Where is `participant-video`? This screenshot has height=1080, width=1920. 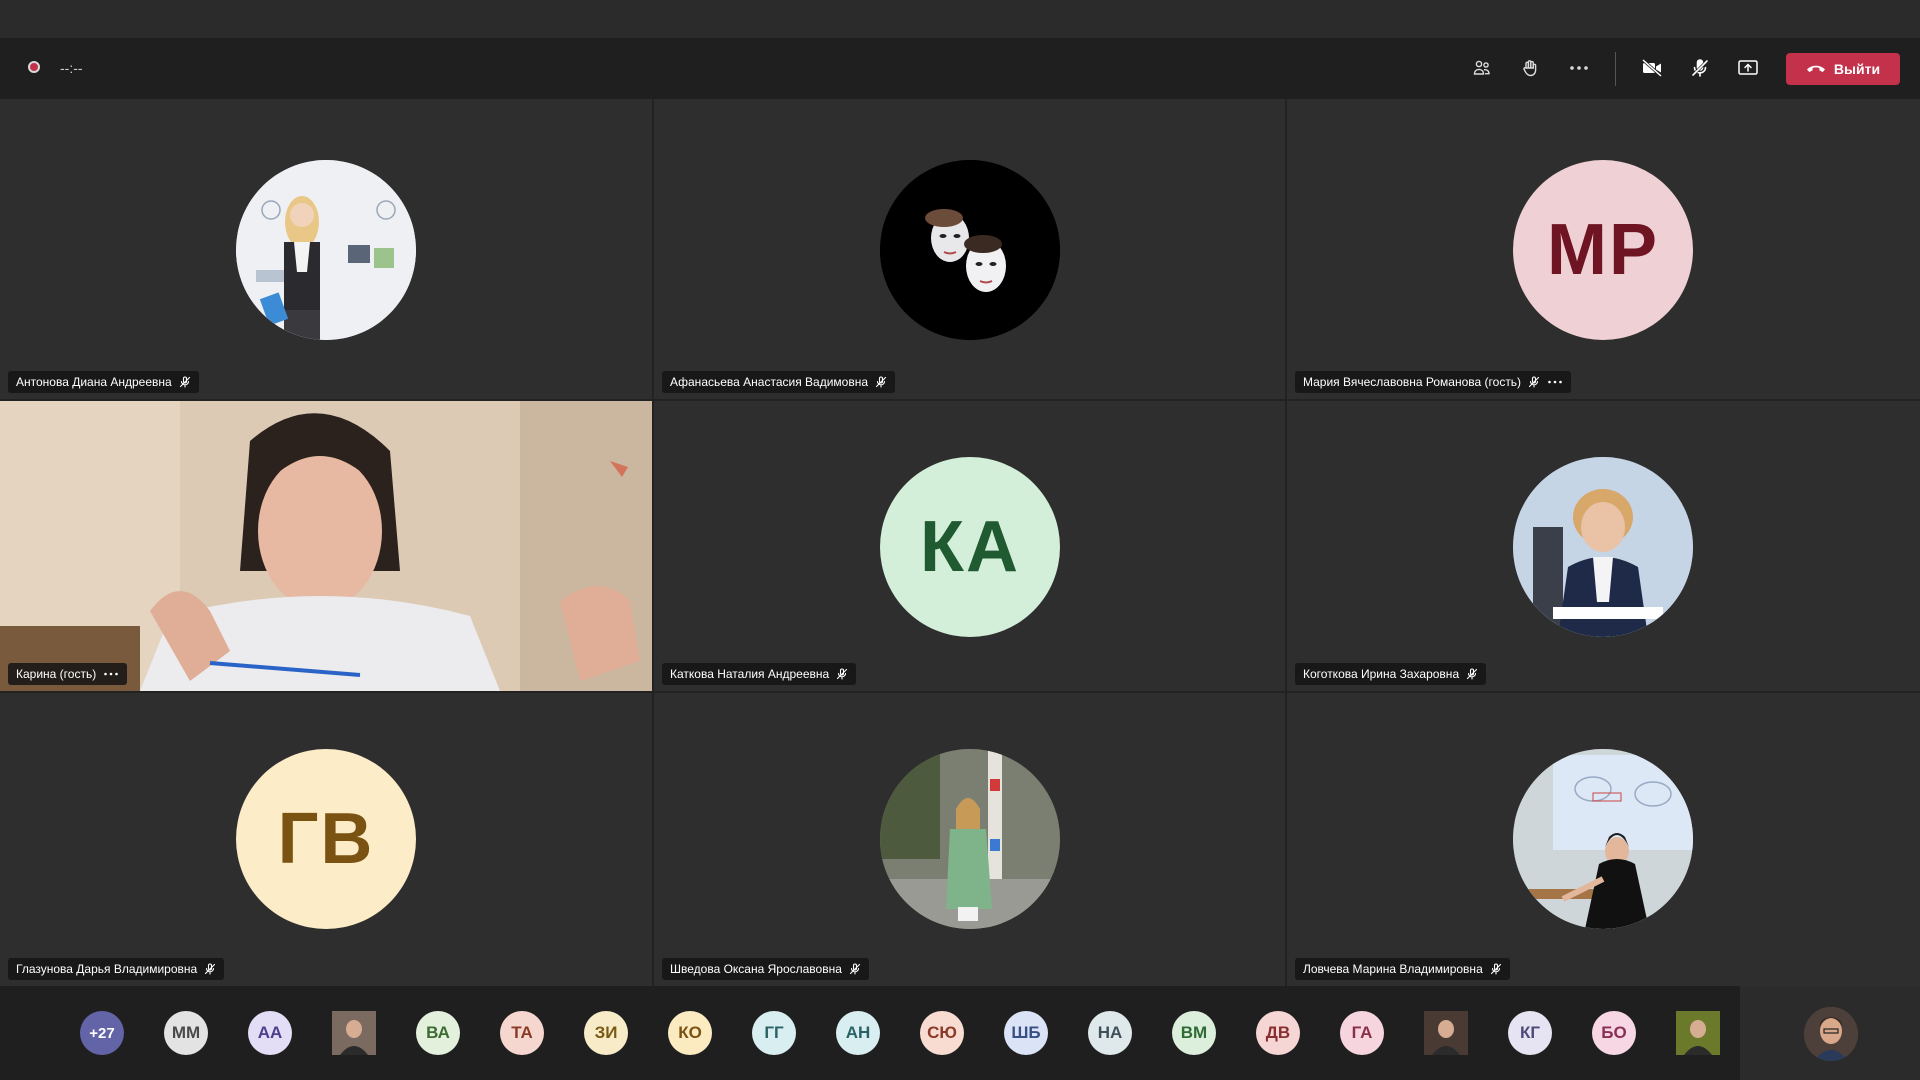 participant-video is located at coordinates (326, 546).